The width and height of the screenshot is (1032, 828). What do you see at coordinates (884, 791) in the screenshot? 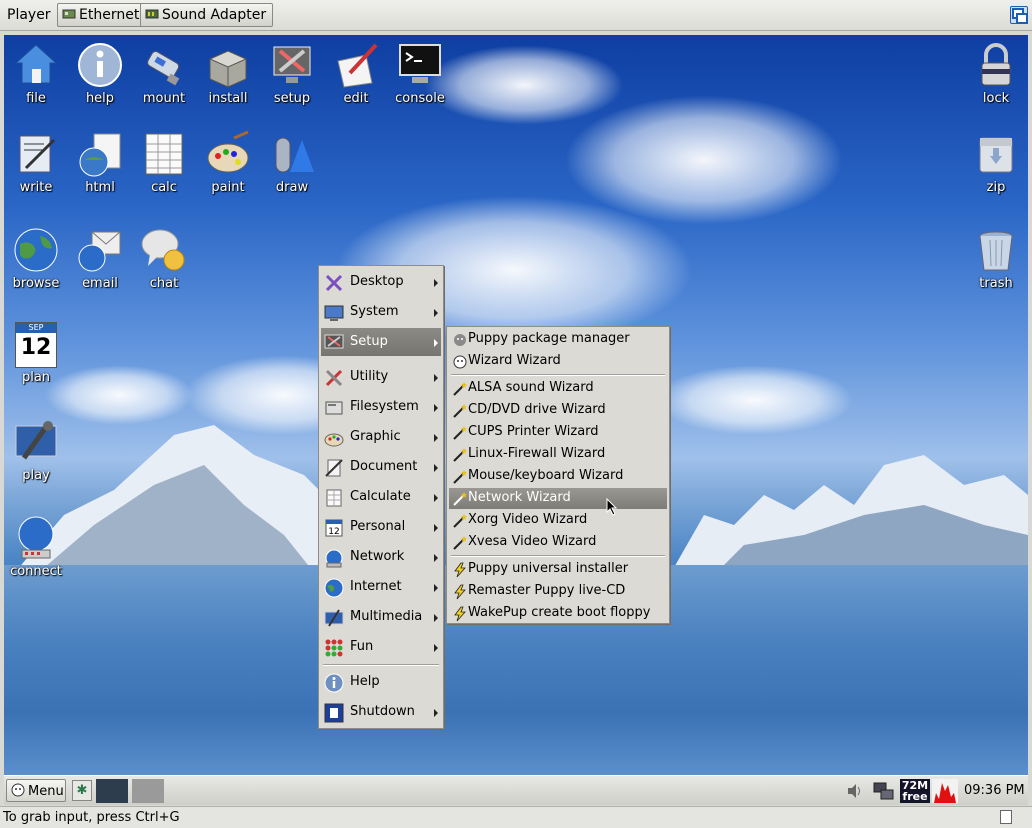
I see `network-status-icon` at bounding box center [884, 791].